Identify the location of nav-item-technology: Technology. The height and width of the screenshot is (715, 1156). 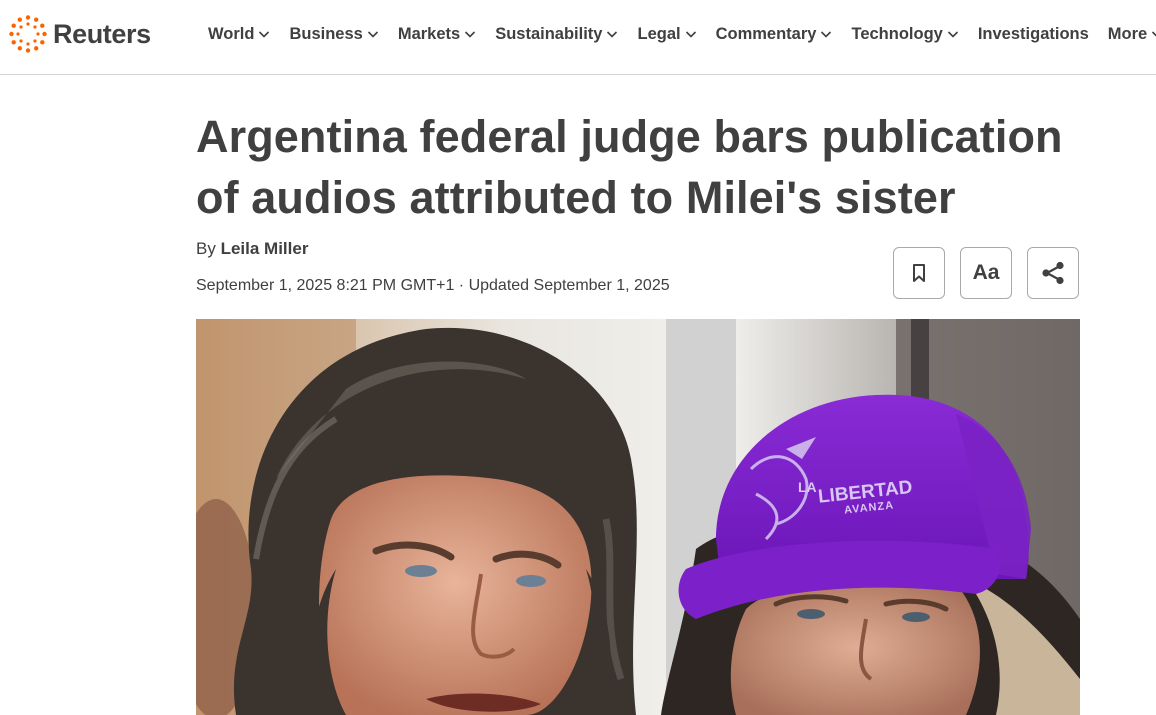
(904, 34).